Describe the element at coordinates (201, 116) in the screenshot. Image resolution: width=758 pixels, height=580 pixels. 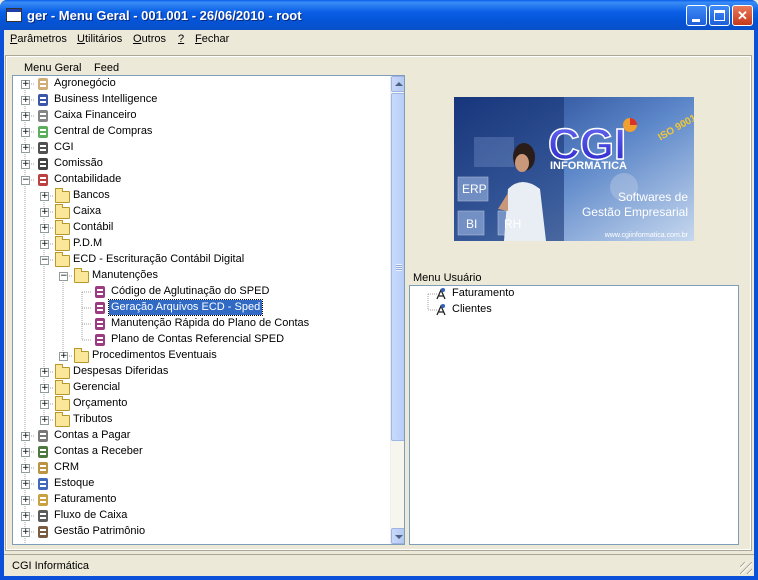
I see `tree-node: + Caixa Financeiro` at that location.